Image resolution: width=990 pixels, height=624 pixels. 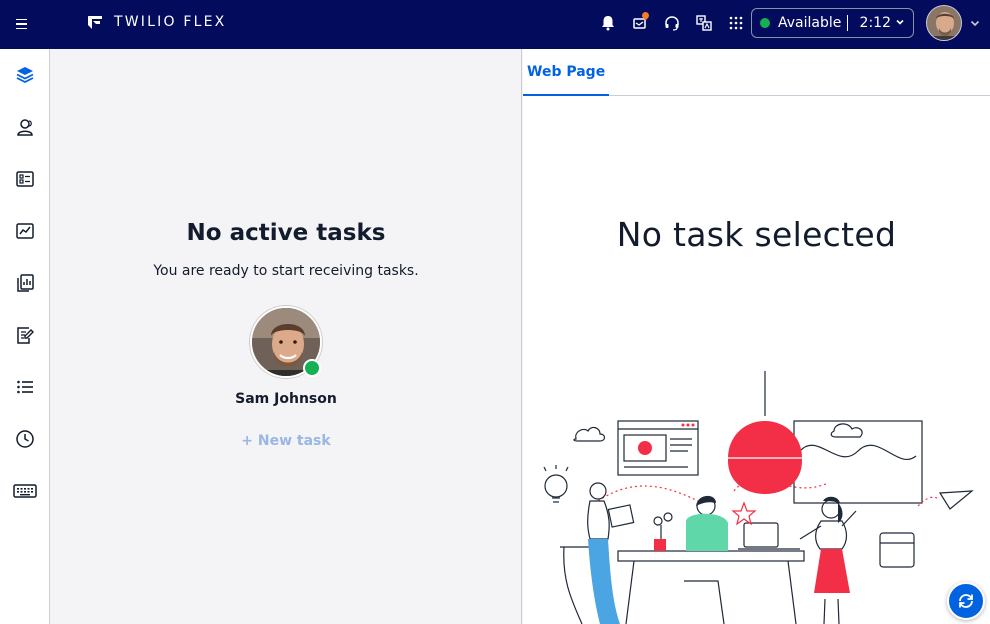 I want to click on user-menu-chevron-icon, so click(x=975, y=23).